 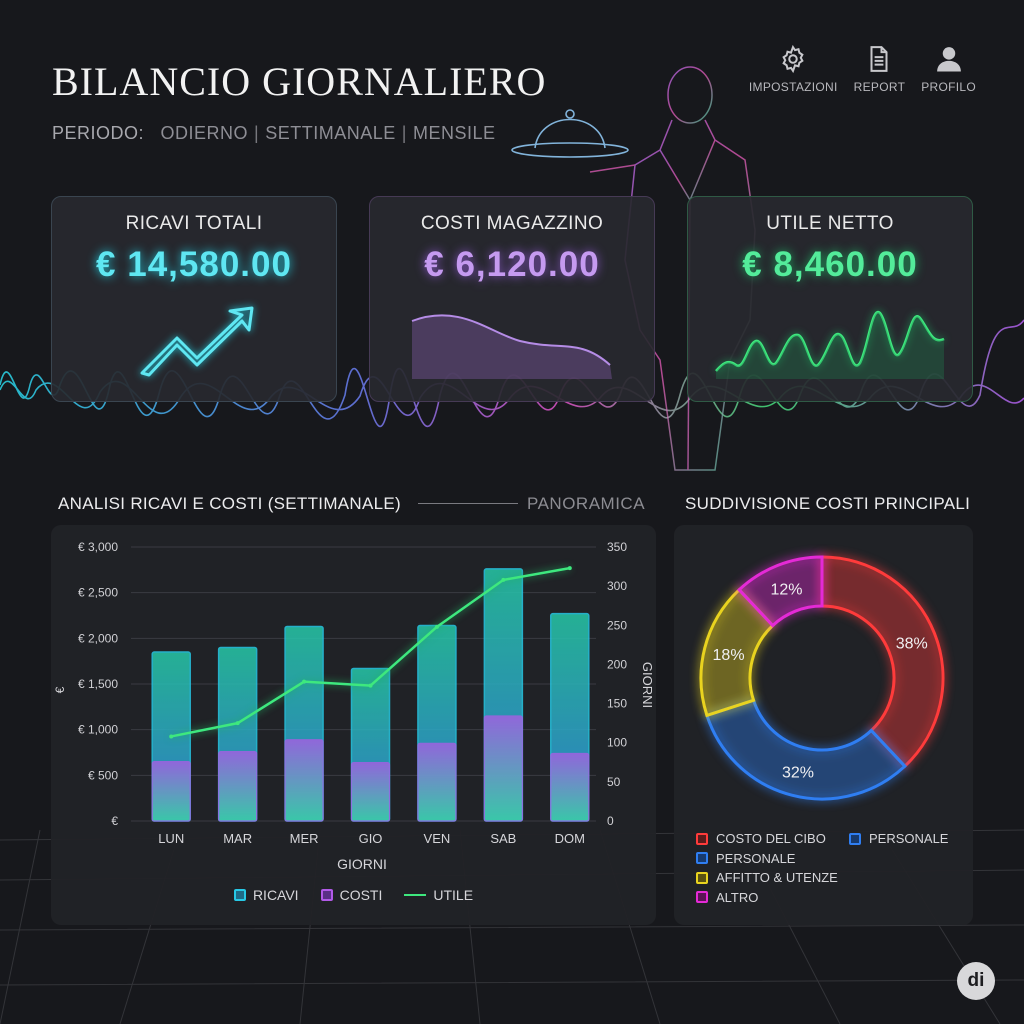 I want to click on kpi-value: € 8,460.00, so click(x=830, y=264).